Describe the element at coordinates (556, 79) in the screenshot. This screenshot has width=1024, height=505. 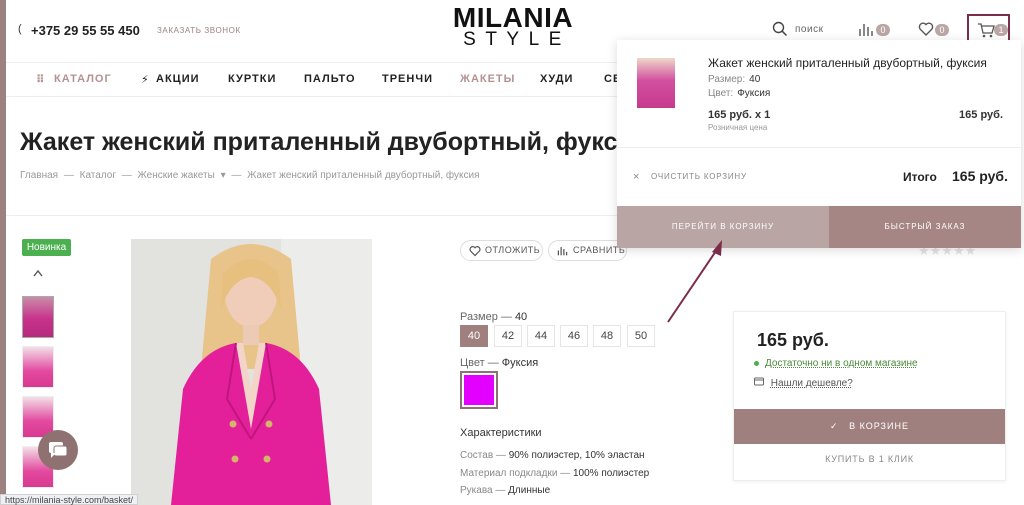
I see `nav-item-hoodies: ХУДИ` at that location.